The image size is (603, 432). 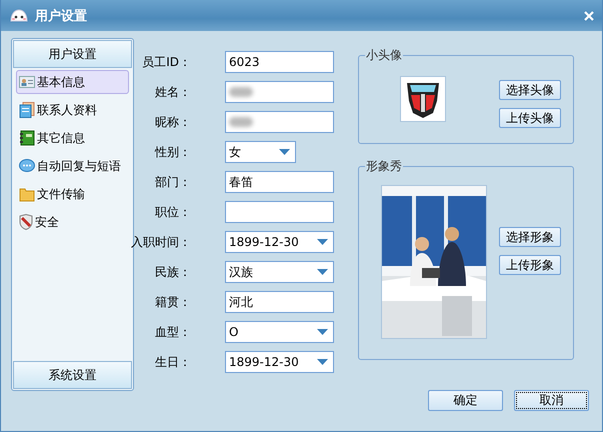 I want to click on field-label: 性别：, so click(x=173, y=152).